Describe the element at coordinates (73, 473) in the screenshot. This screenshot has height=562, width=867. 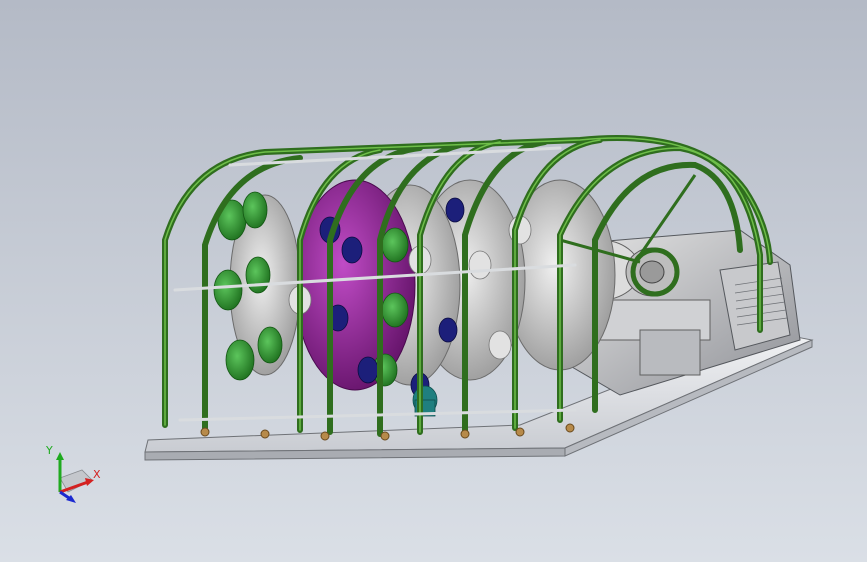
I see `coordinate-triad: Y X` at that location.